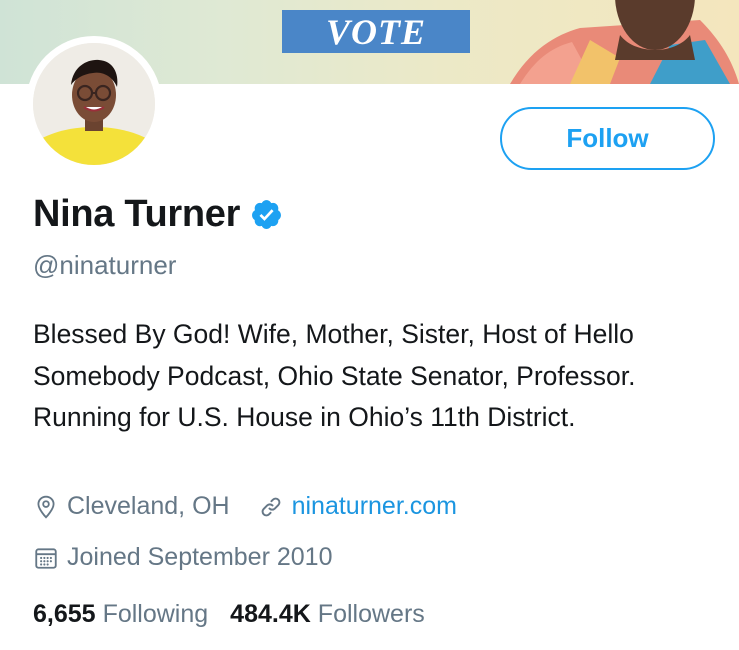 This screenshot has height=650, width=739. What do you see at coordinates (270, 506) in the screenshot?
I see `link-icon` at bounding box center [270, 506].